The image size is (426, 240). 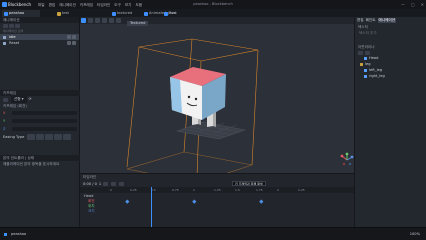 What do you see at coordinates (387, 20) in the screenshot?
I see `mode-animate: 애니메이션` at bounding box center [387, 20].